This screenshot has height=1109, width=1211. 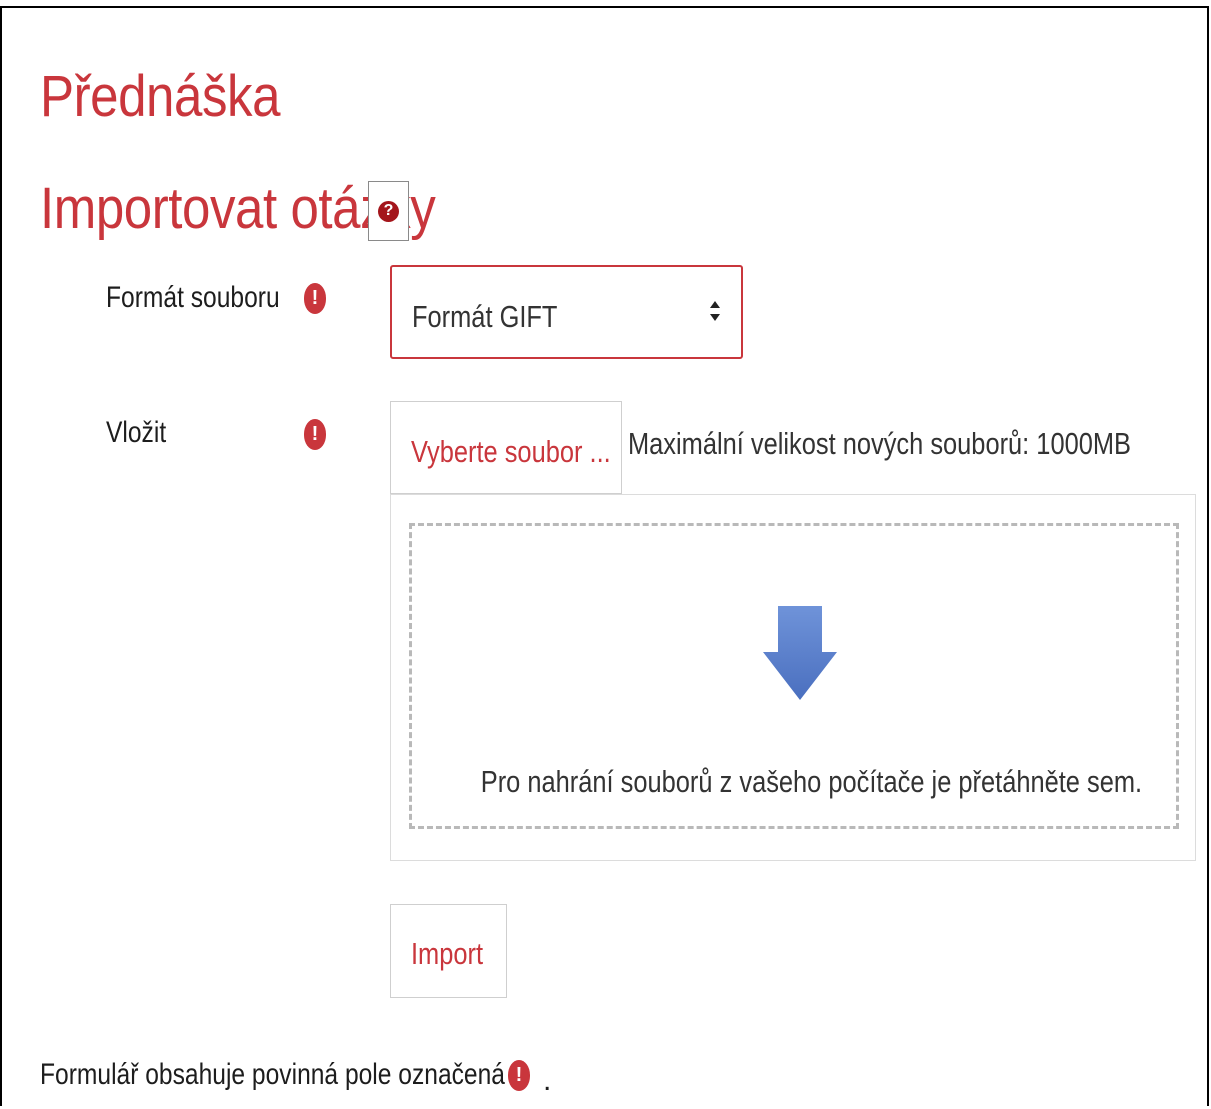 What do you see at coordinates (566, 312) in the screenshot?
I see `format-select: Formát GIFT` at bounding box center [566, 312].